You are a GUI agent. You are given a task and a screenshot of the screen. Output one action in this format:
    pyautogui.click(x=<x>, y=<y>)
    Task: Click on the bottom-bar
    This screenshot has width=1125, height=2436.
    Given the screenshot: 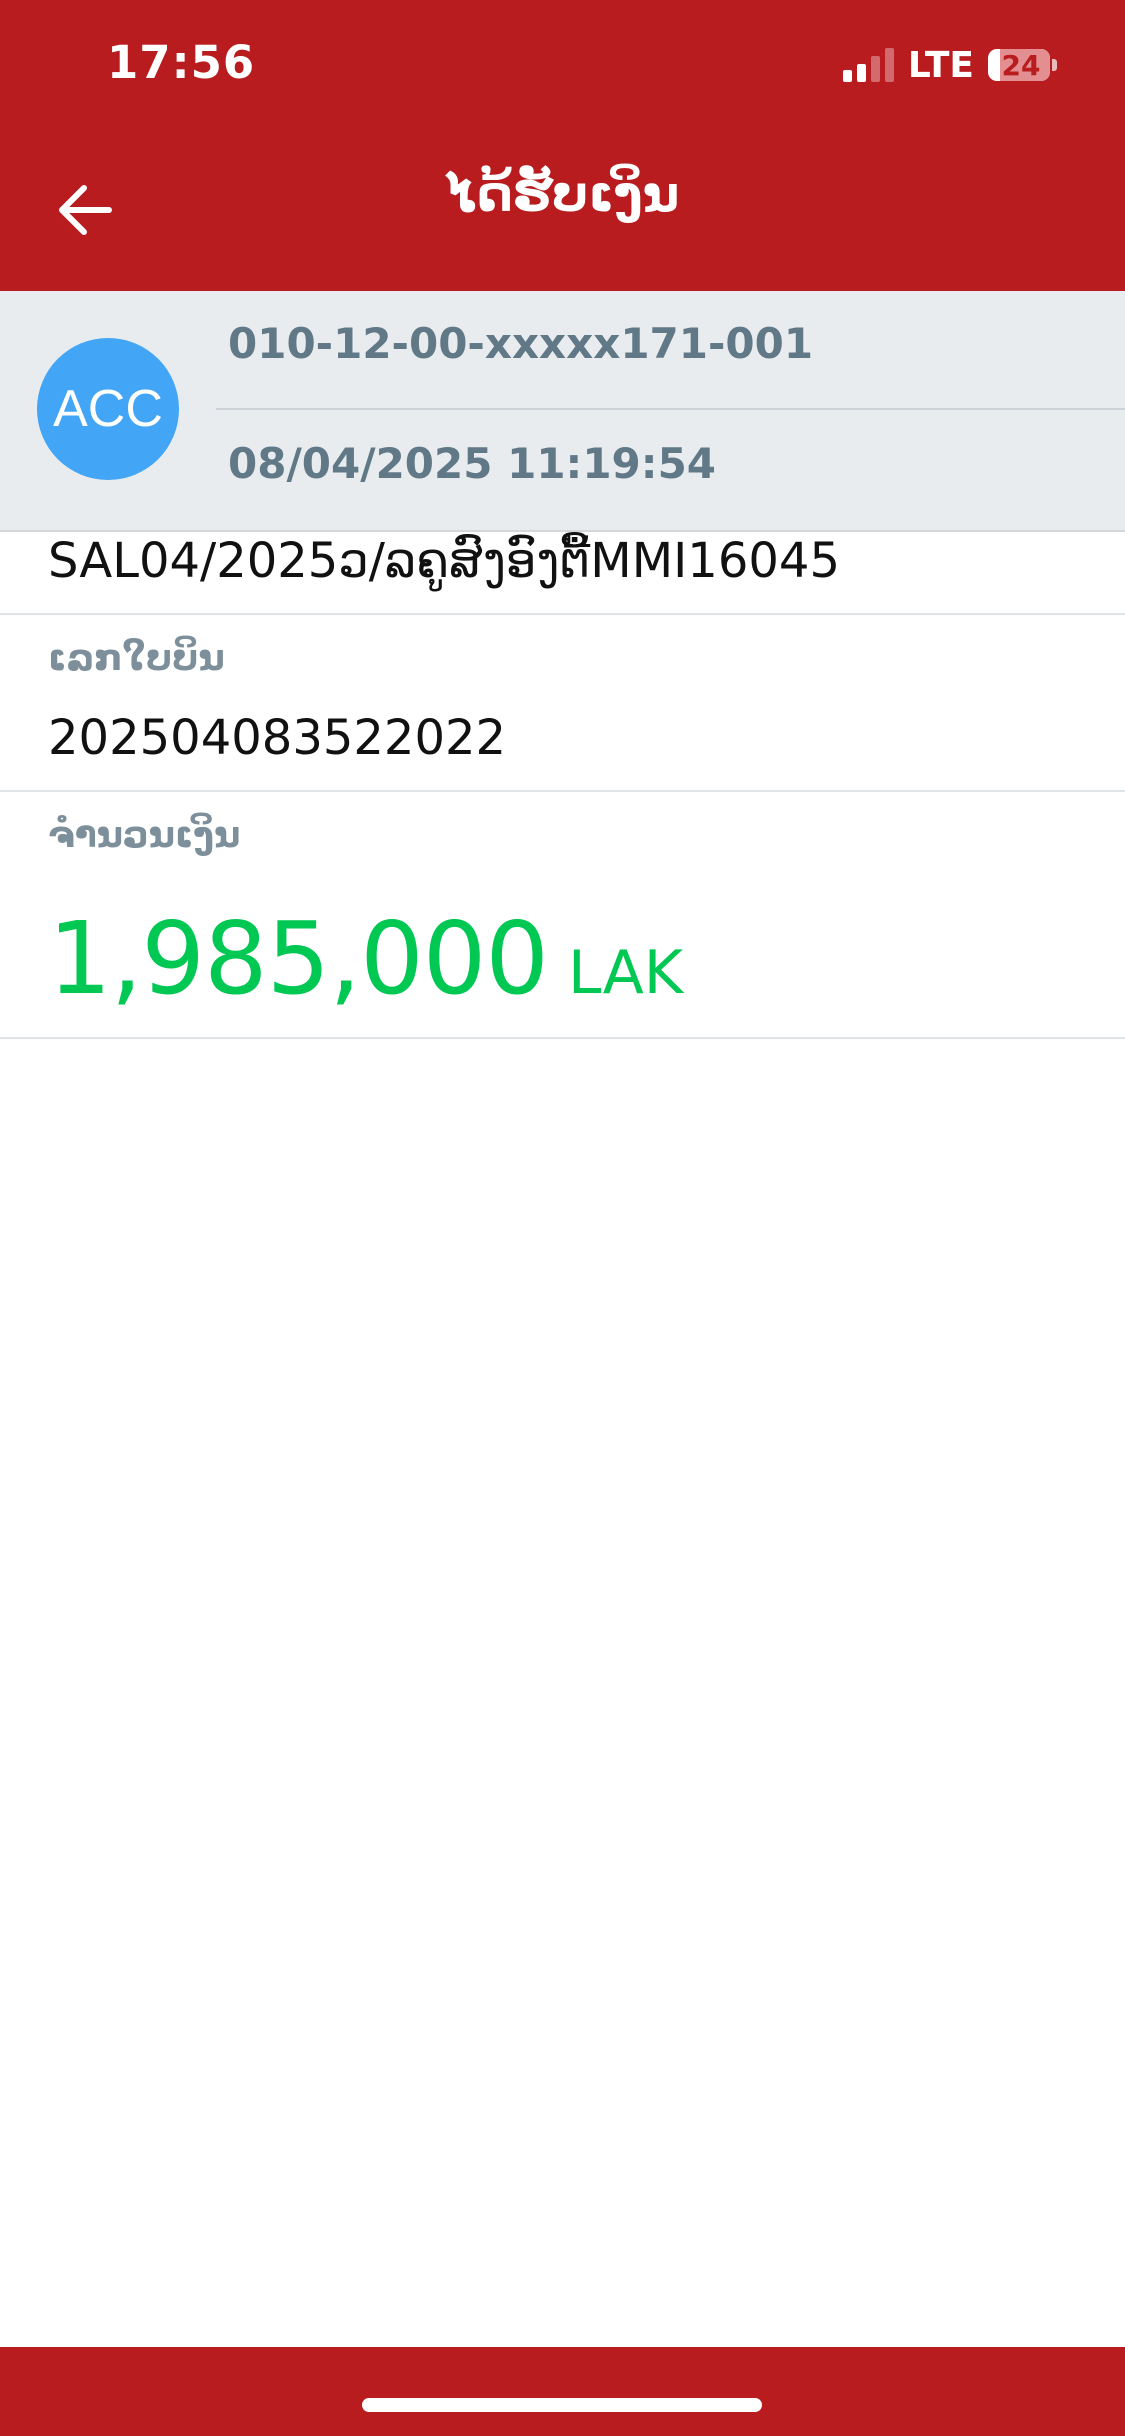 What is the action you would take?
    pyautogui.click(x=562, y=2391)
    